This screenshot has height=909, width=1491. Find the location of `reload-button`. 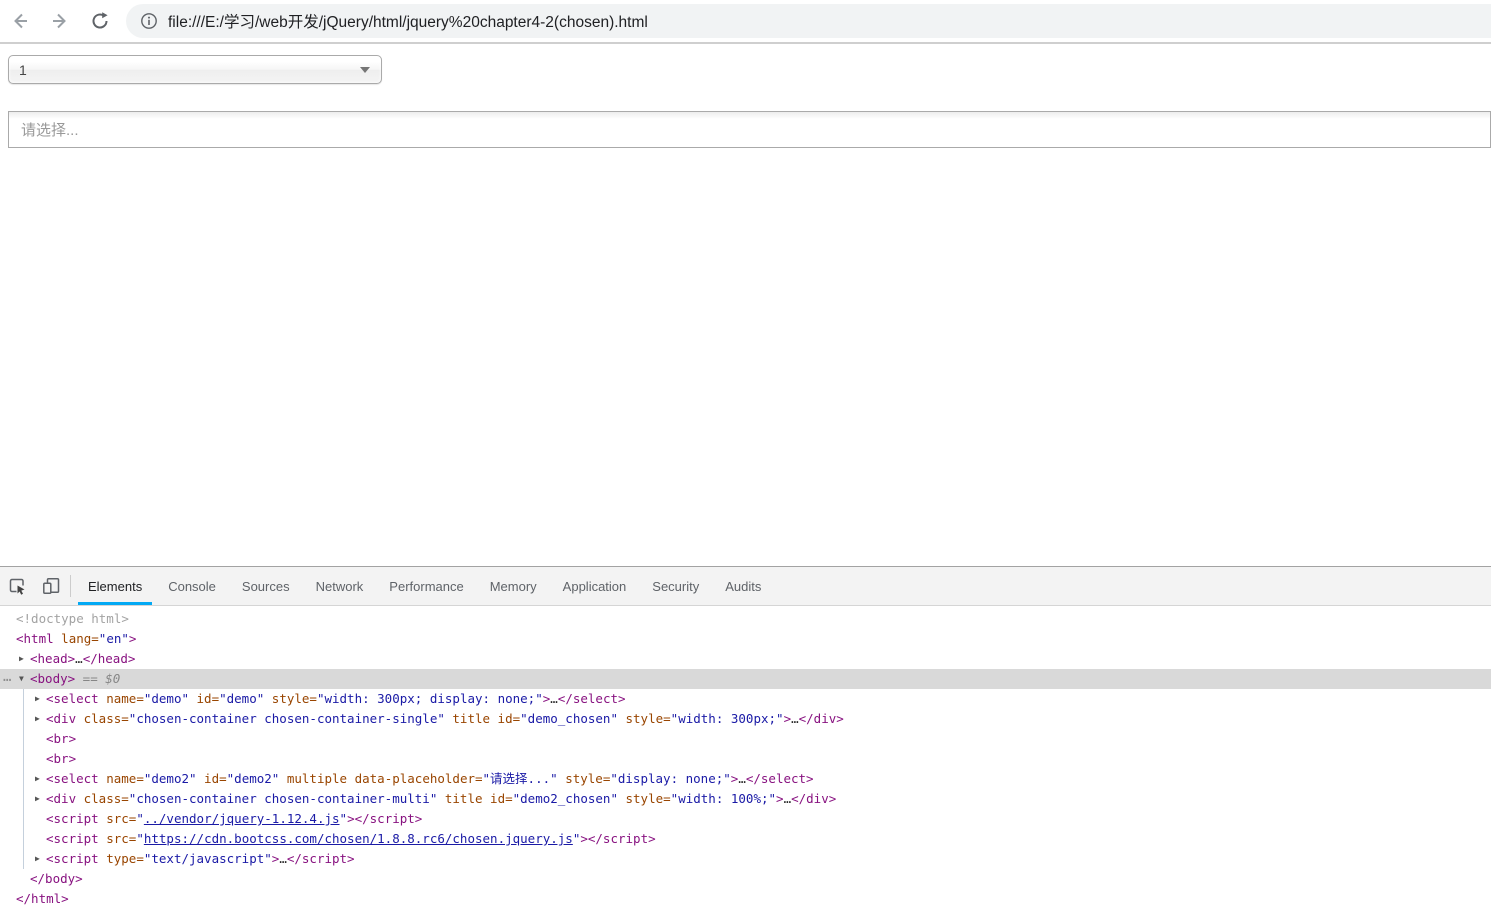

reload-button is located at coordinates (100, 21).